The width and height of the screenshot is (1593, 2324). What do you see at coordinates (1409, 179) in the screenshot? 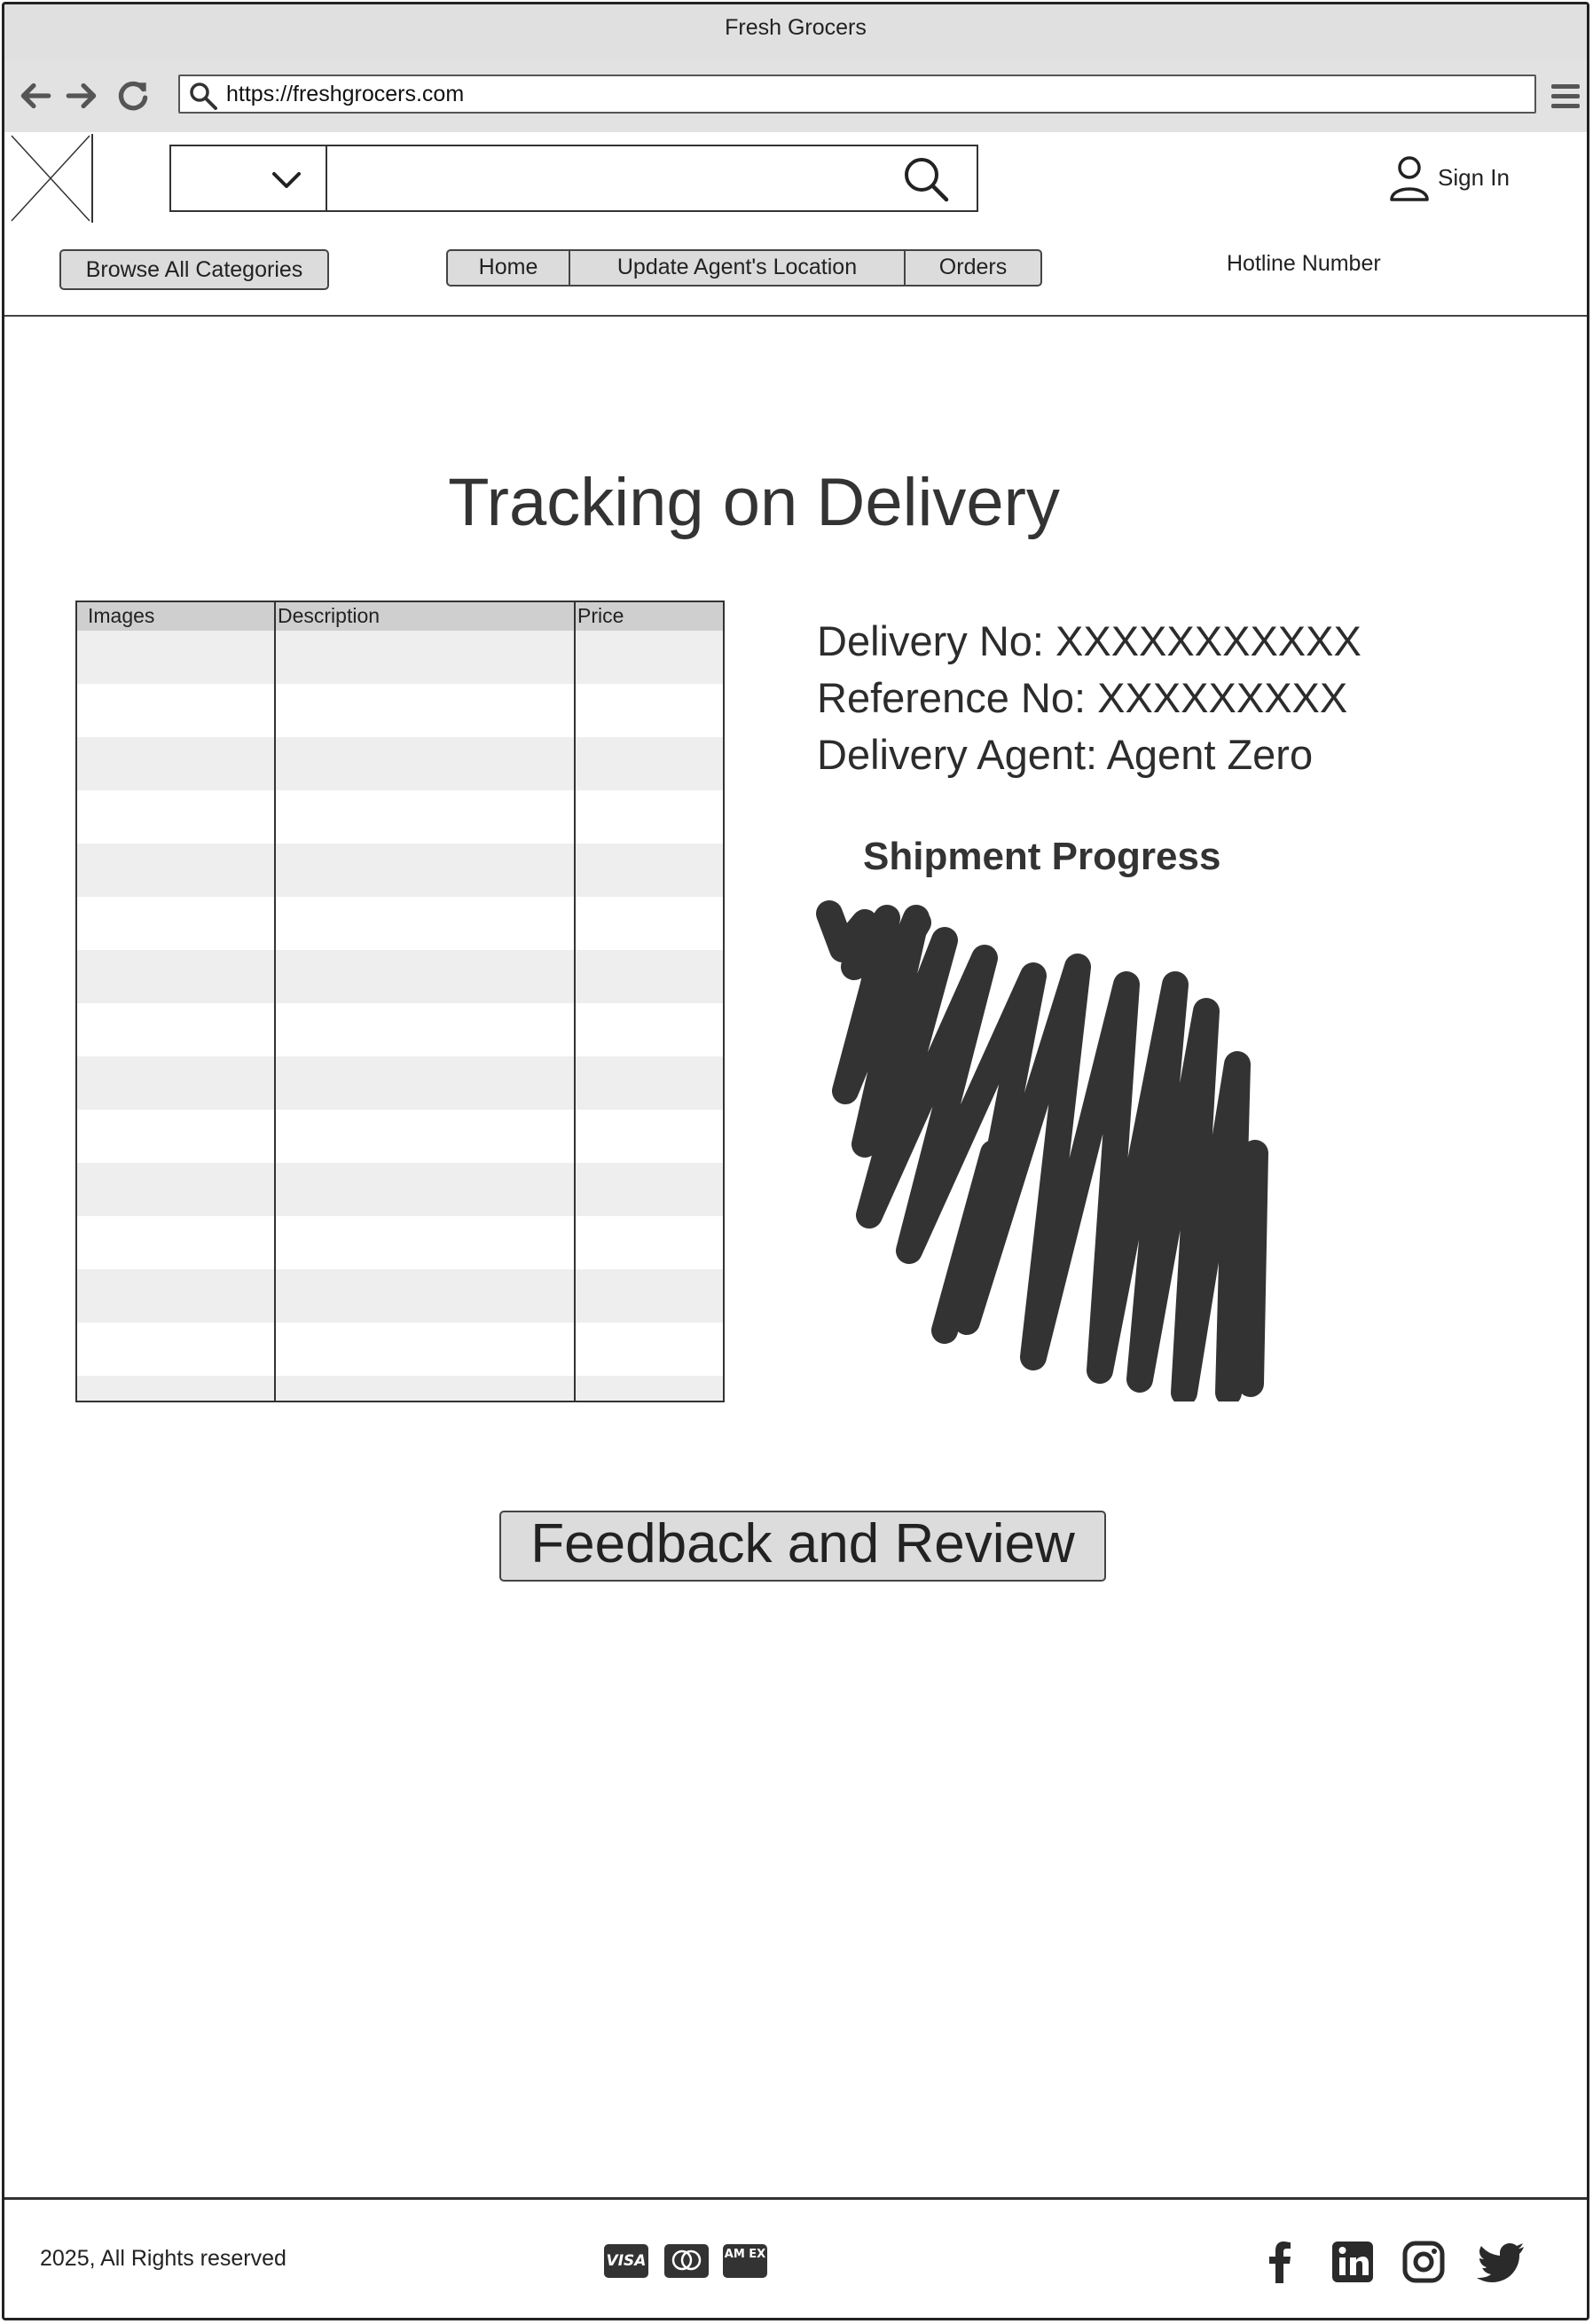
I see `user-icon` at bounding box center [1409, 179].